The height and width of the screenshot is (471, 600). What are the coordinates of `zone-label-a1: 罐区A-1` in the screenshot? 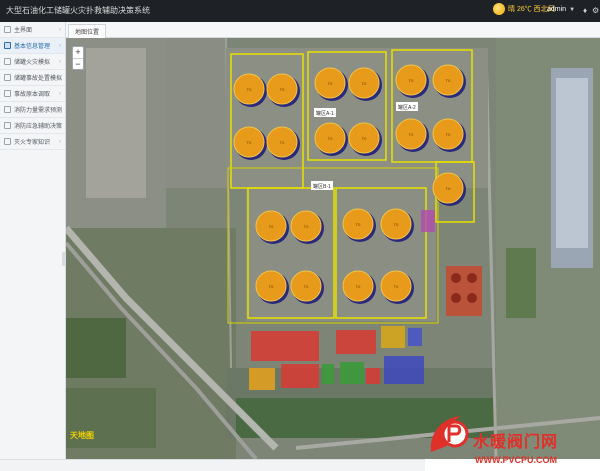 It's located at (325, 113).